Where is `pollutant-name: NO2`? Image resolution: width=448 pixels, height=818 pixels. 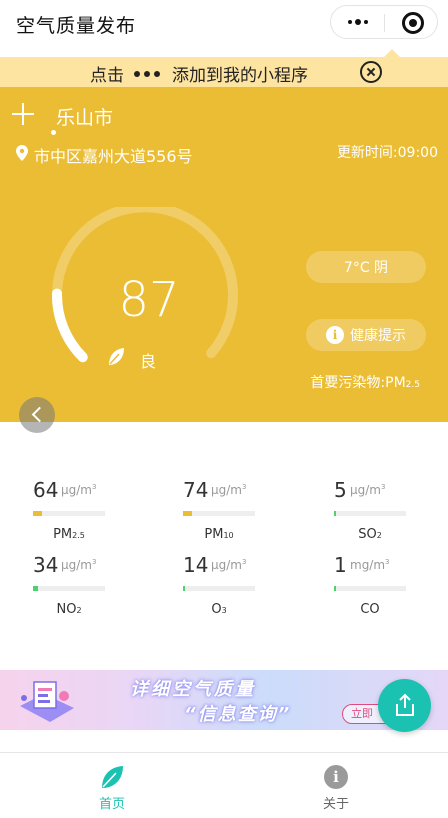 pollutant-name: NO2 is located at coordinates (69, 609).